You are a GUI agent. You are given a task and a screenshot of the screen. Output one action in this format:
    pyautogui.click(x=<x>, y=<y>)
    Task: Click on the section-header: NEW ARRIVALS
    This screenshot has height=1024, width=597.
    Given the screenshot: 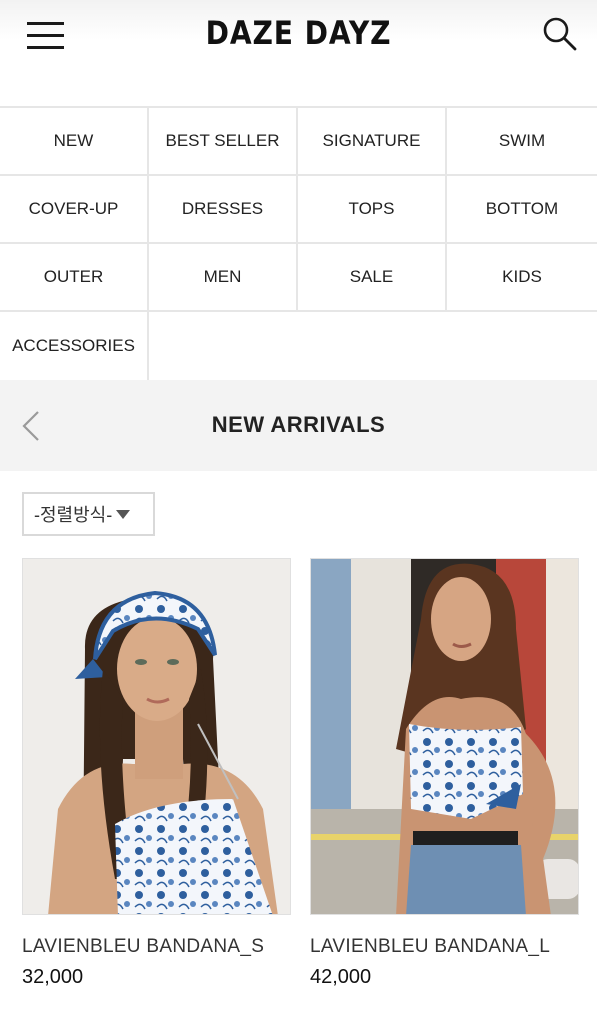 What is the action you would take?
    pyautogui.click(x=298, y=425)
    